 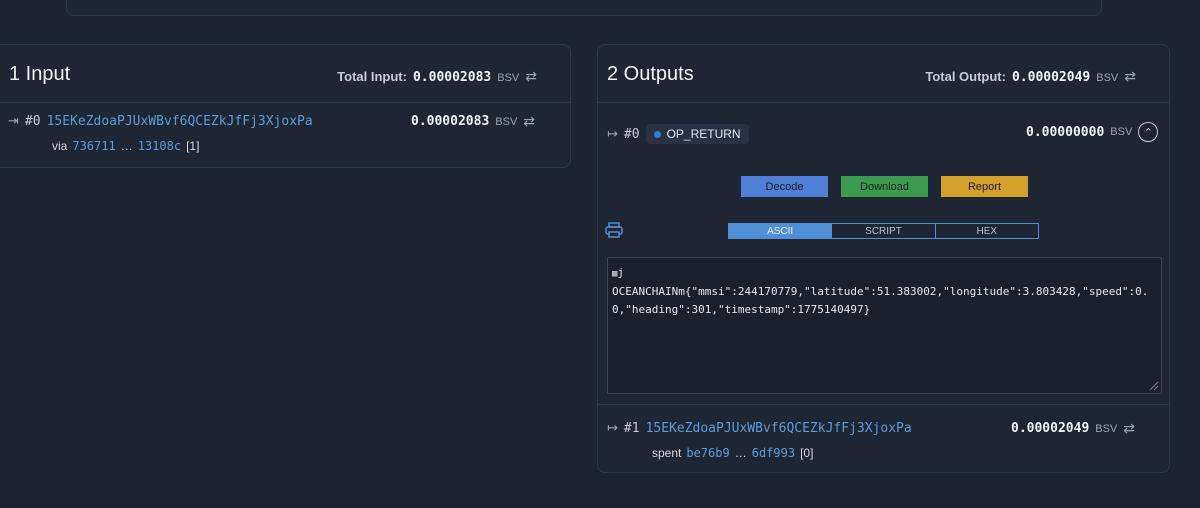 What do you see at coordinates (650, 74) in the screenshot?
I see `outputs-title: 2 Outputs` at bounding box center [650, 74].